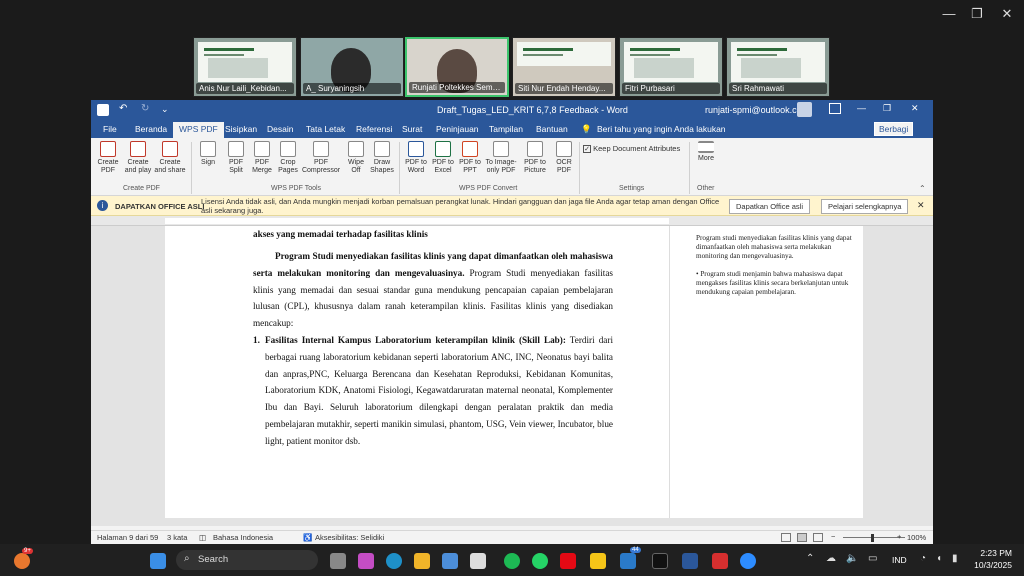  Describe the element at coordinates (422, 561) in the screenshot. I see `file-explorer-icon` at that location.